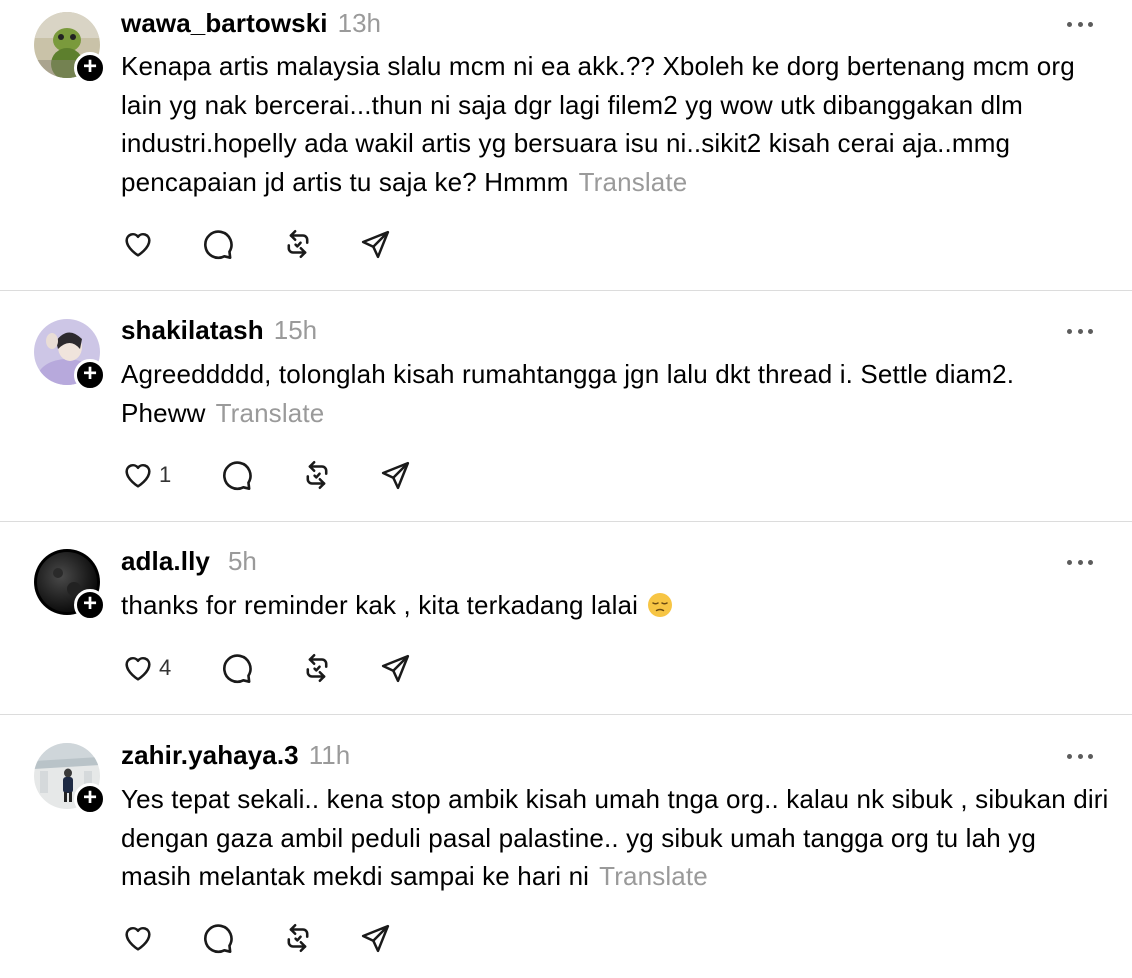  Describe the element at coordinates (359, 23) in the screenshot. I see `timestamp: 13h` at that location.